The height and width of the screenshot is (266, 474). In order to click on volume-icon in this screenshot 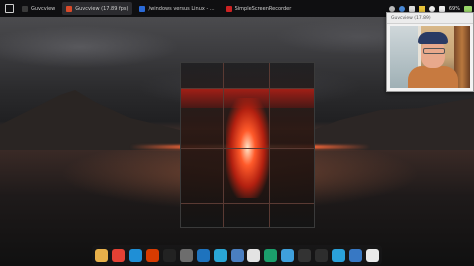, I will do `click(441, 8)`.